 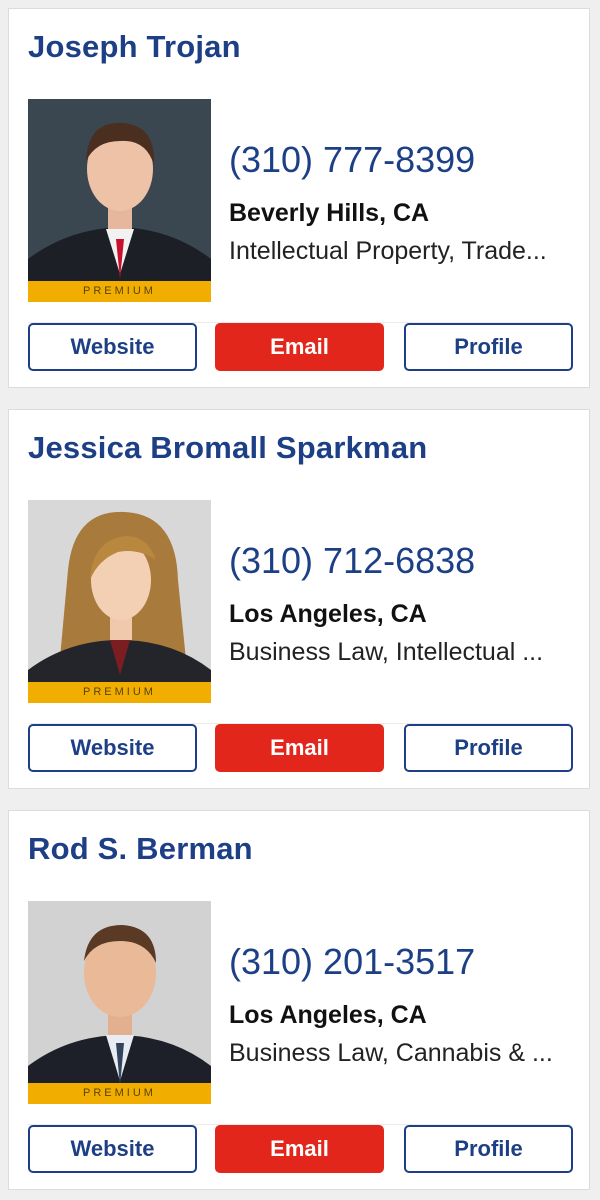 What do you see at coordinates (352, 561) in the screenshot?
I see `phone-link: (310) 712-6838` at bounding box center [352, 561].